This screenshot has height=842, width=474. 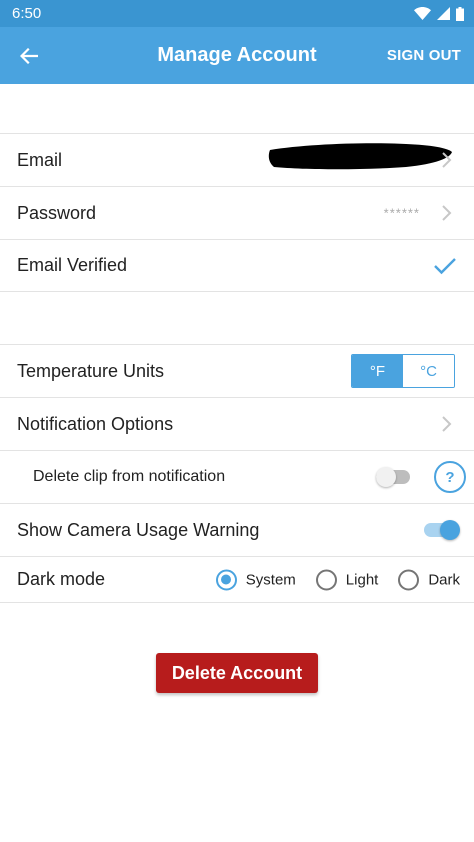 I want to click on password-label: Password, so click(x=57, y=212).